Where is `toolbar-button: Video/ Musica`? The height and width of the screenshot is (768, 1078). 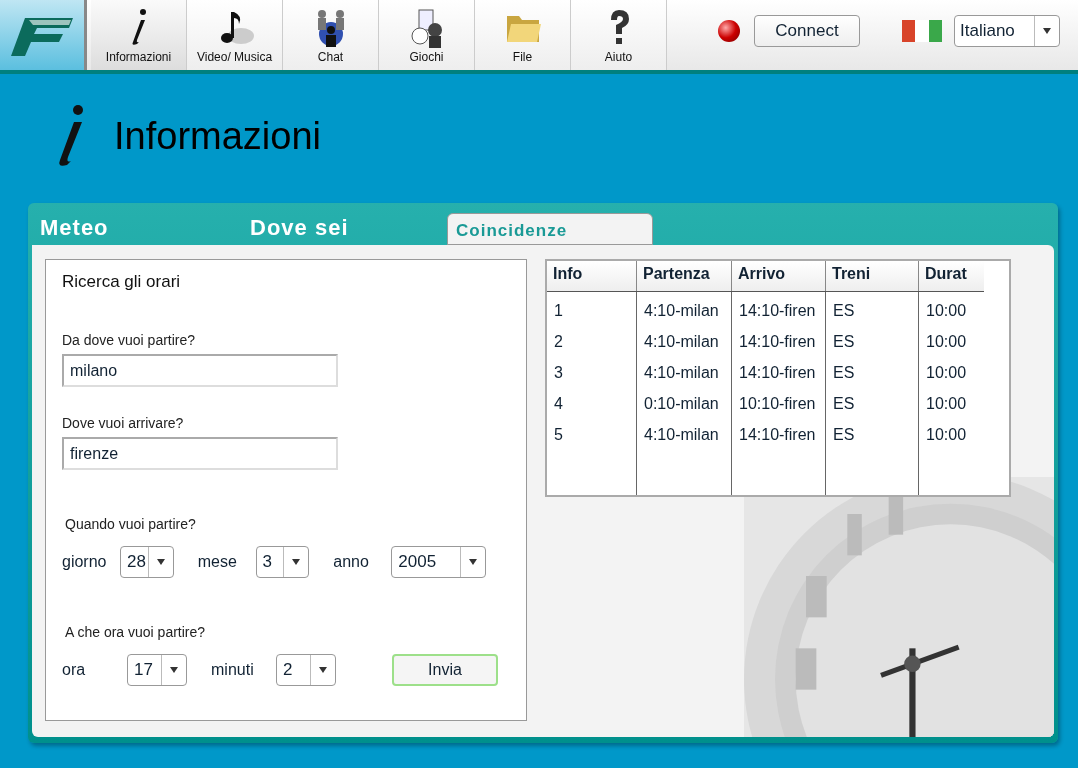
toolbar-button: Video/ Musica is located at coordinates (235, 35).